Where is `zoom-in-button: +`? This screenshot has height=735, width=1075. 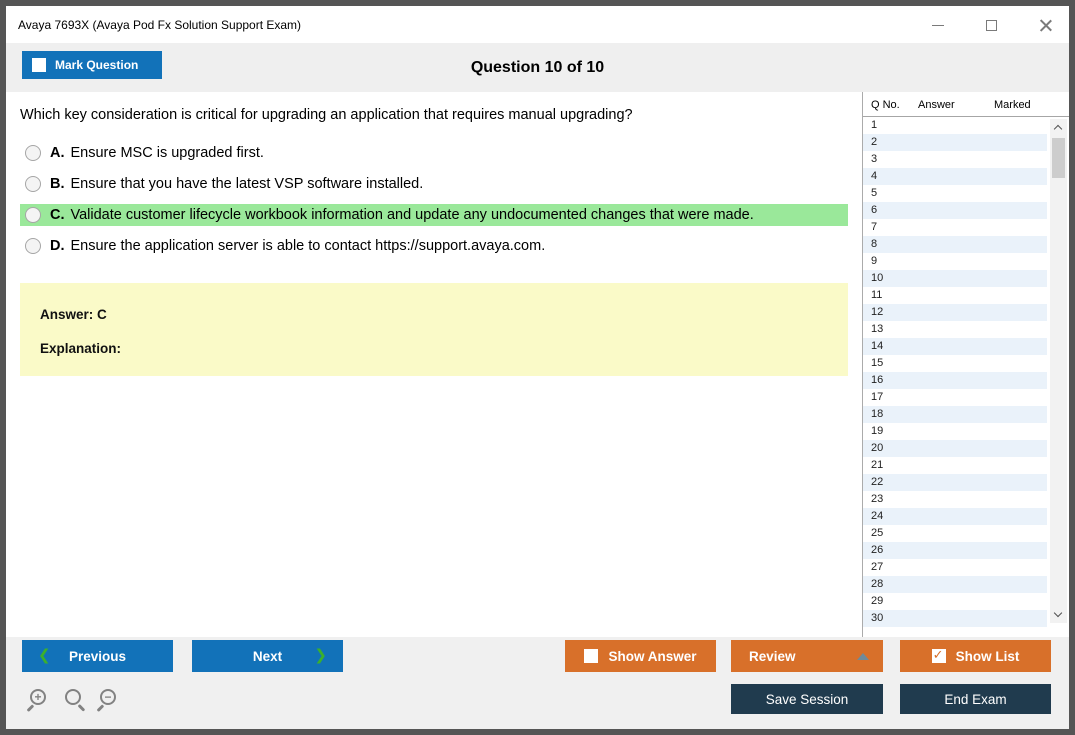 zoom-in-button: + is located at coordinates (38, 700).